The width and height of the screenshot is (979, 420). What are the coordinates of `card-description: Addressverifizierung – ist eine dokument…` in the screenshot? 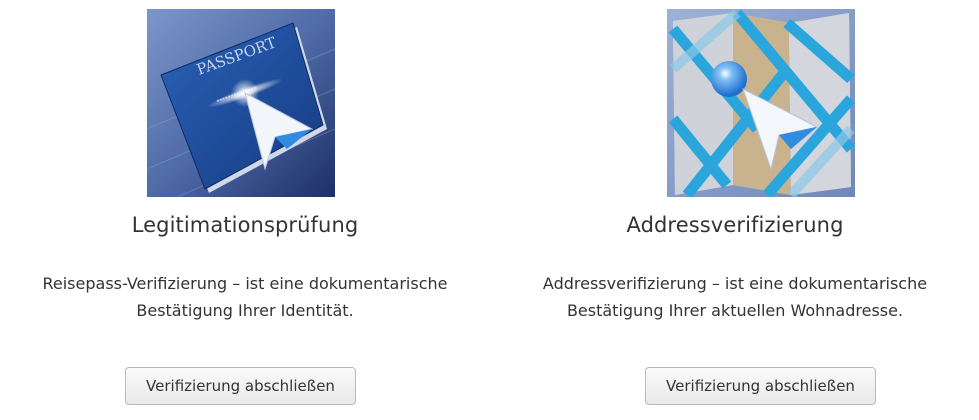 It's located at (735, 297).